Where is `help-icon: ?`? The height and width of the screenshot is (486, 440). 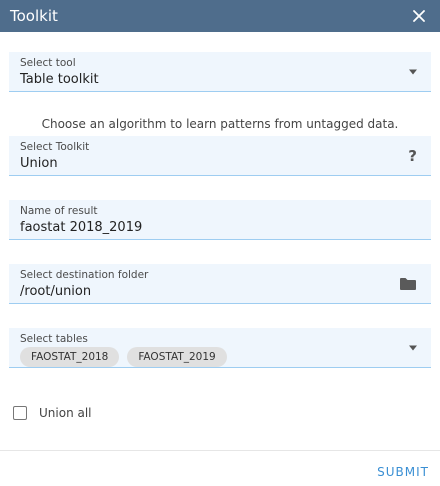 help-icon: ? is located at coordinates (412, 156).